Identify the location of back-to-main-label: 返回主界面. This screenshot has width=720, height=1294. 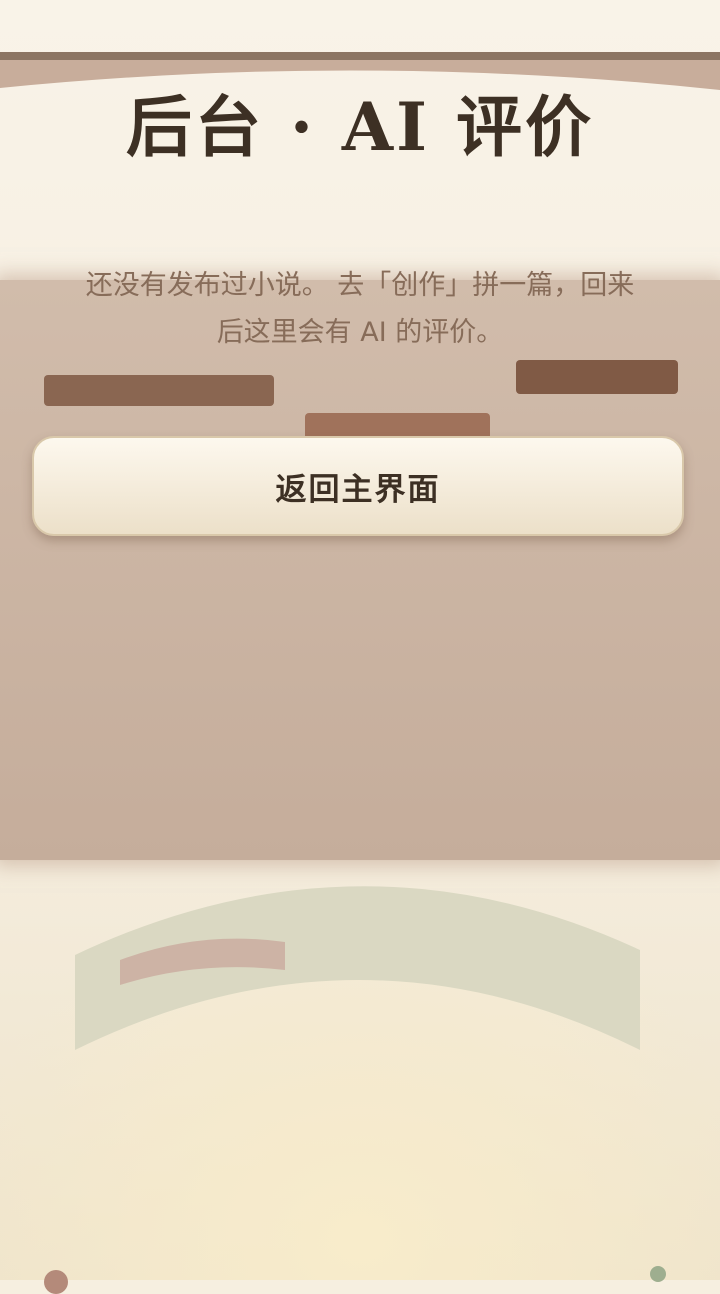
(358, 489).